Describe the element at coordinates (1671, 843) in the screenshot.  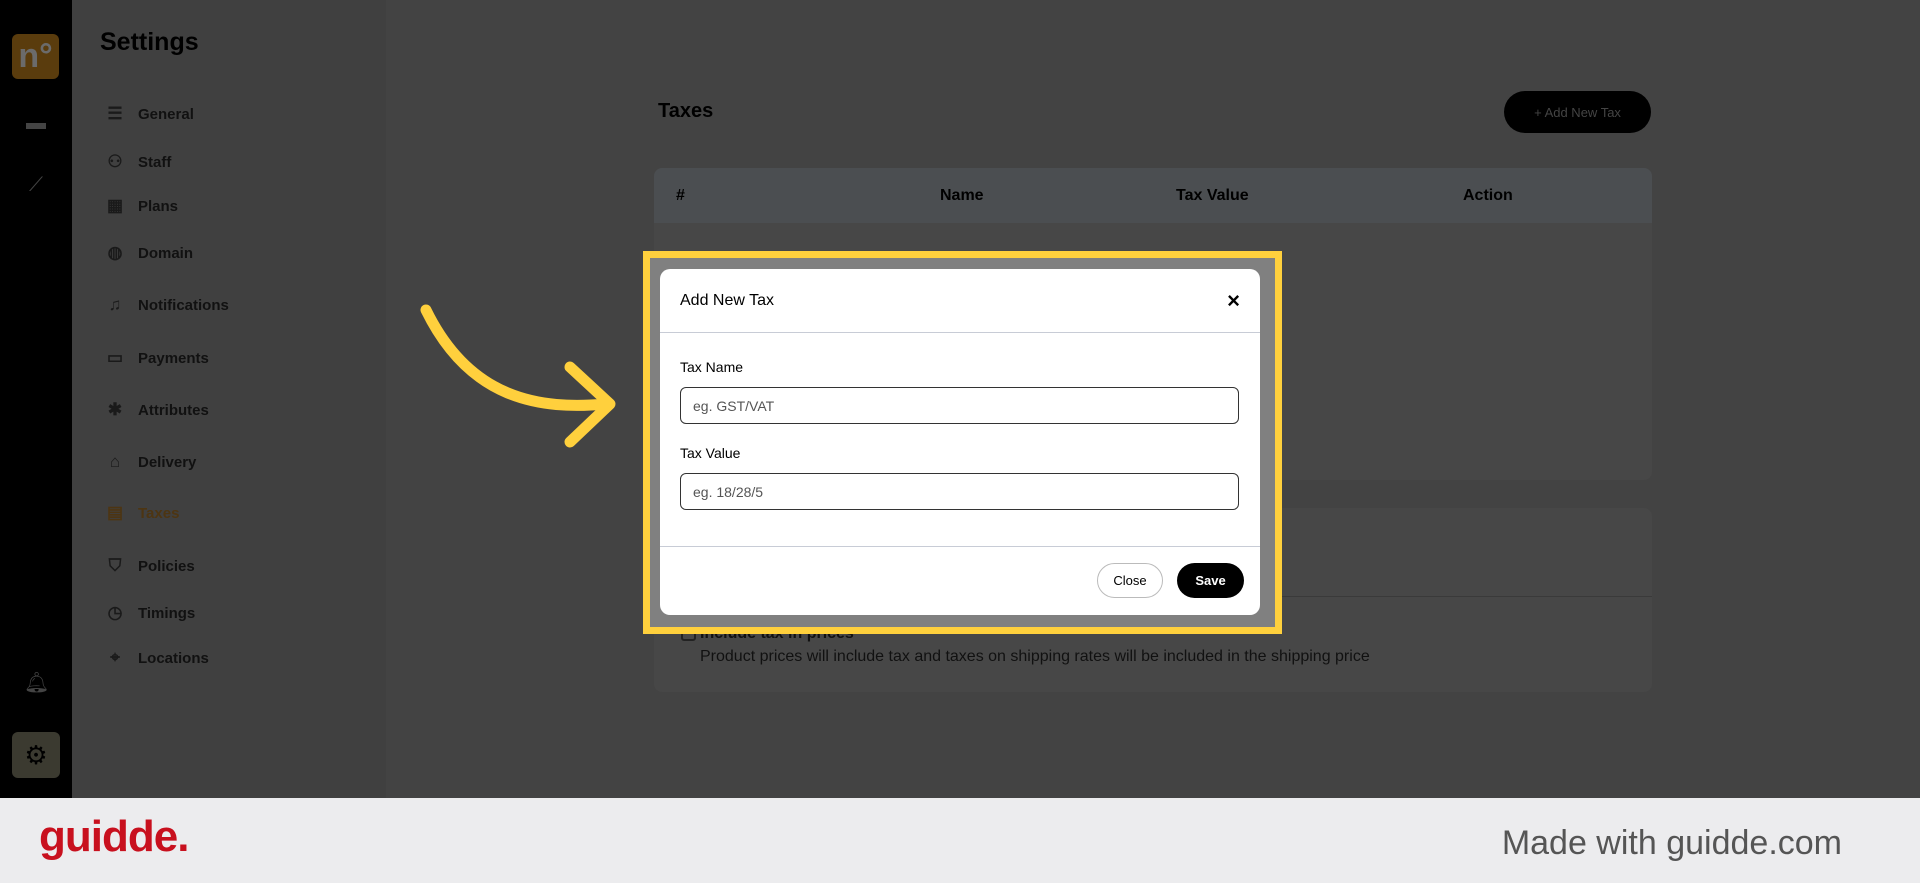
I see `made-with-text: Made with guidde.com` at that location.